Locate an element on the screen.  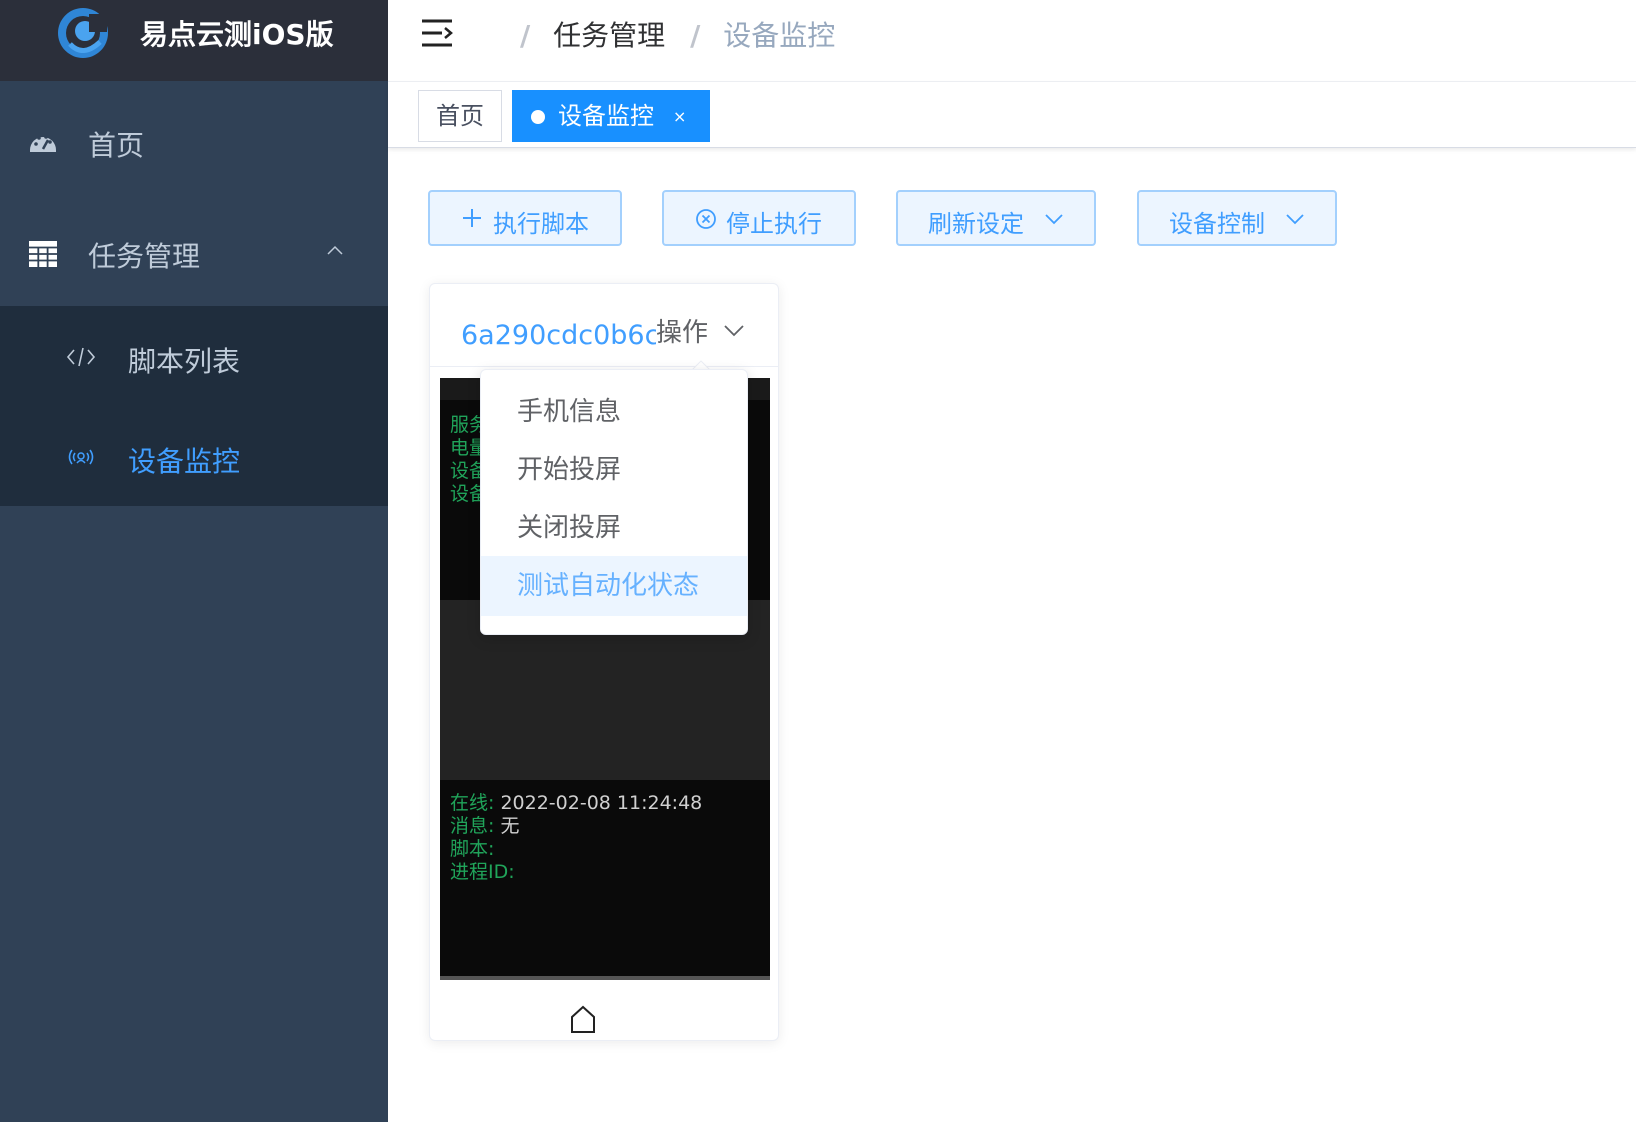
button-label: 刷新设定 is located at coordinates (976, 224).